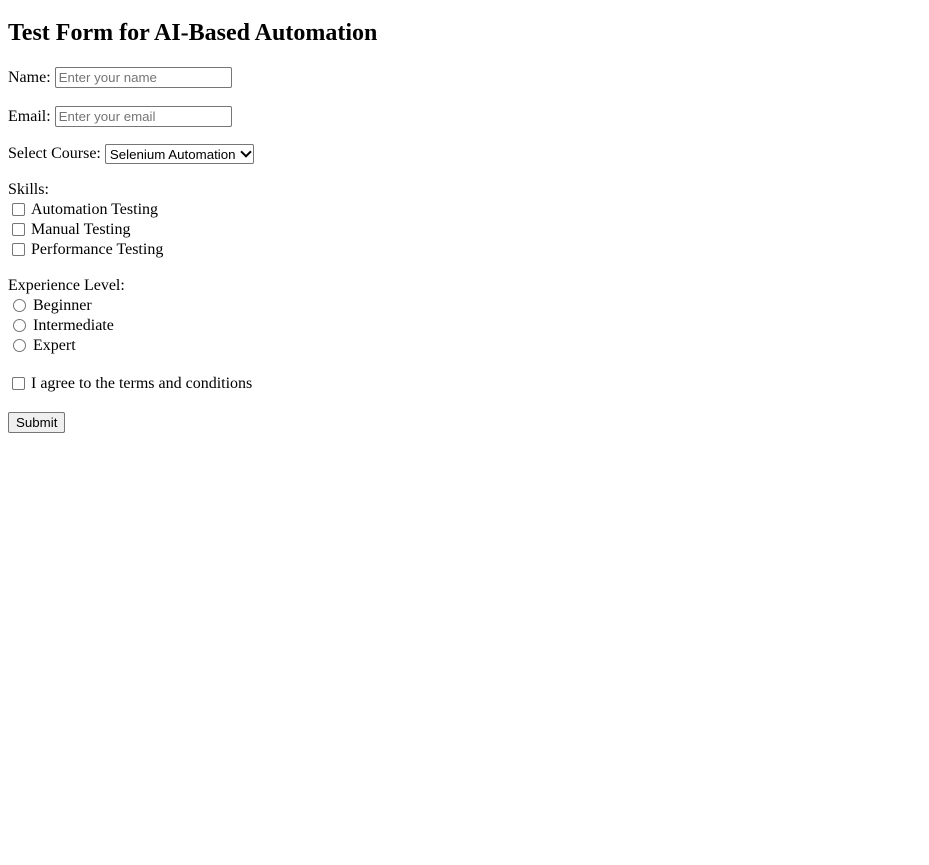  I want to click on email-row: Email:, so click(120, 116).